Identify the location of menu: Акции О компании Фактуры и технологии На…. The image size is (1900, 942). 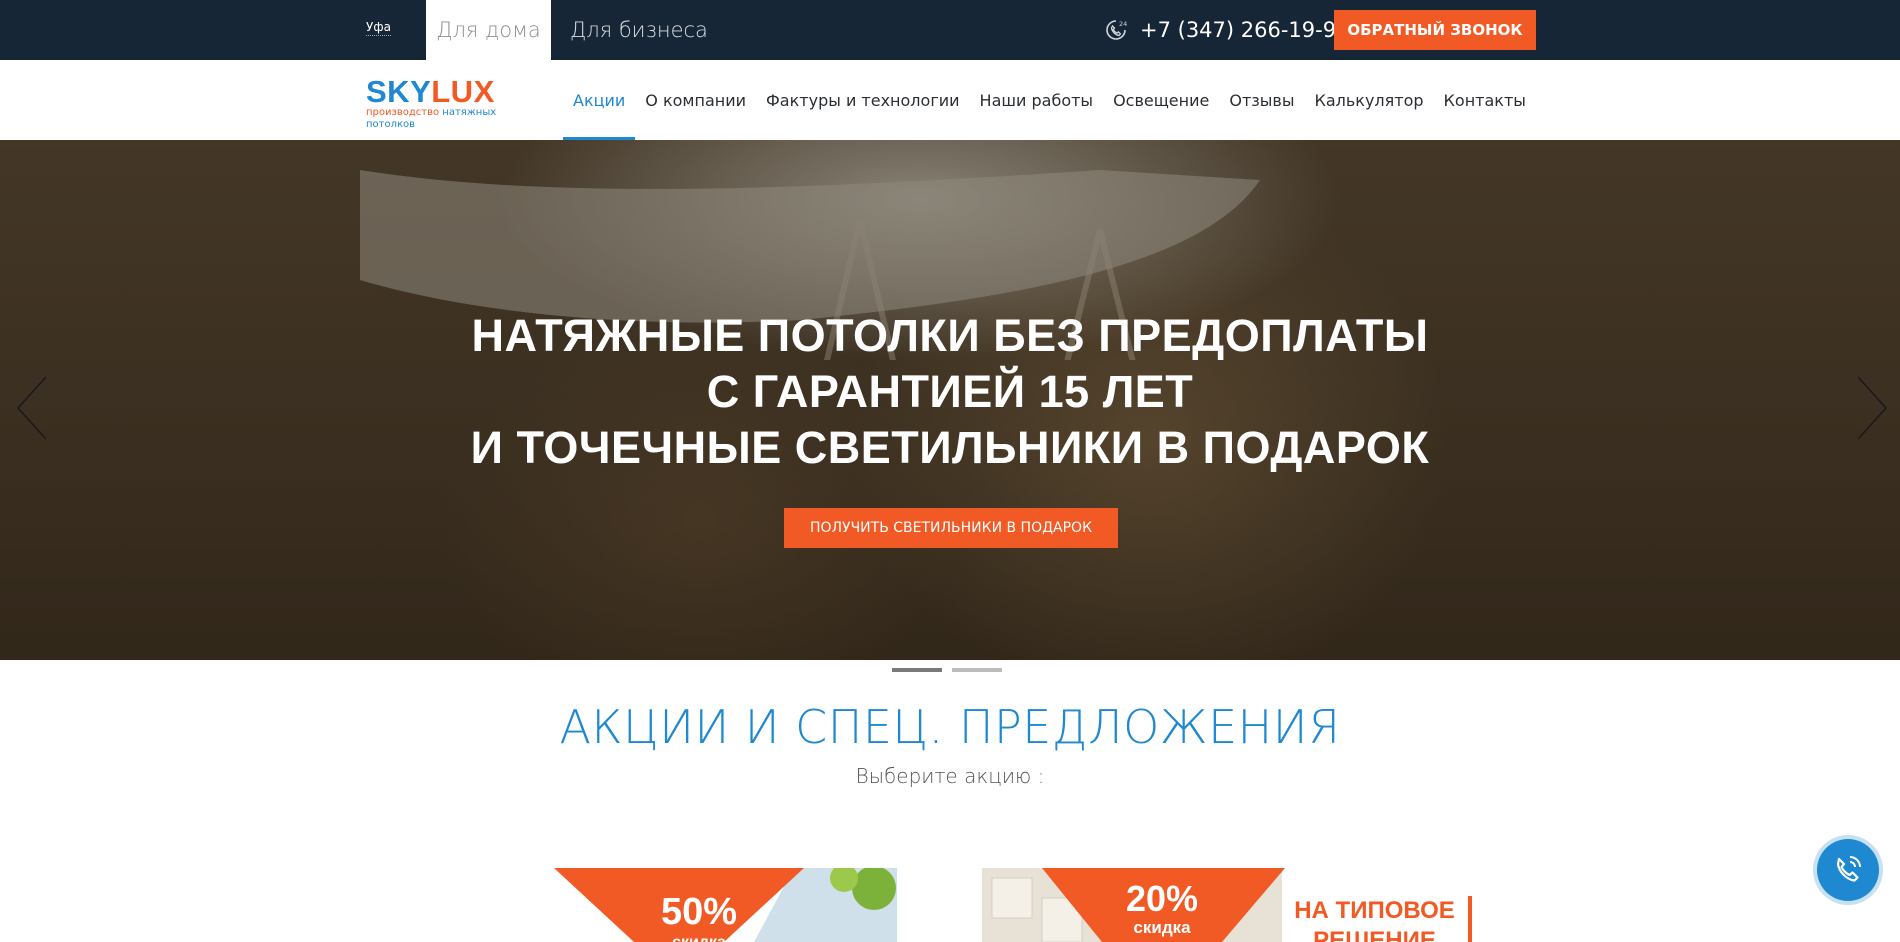
(1049, 100).